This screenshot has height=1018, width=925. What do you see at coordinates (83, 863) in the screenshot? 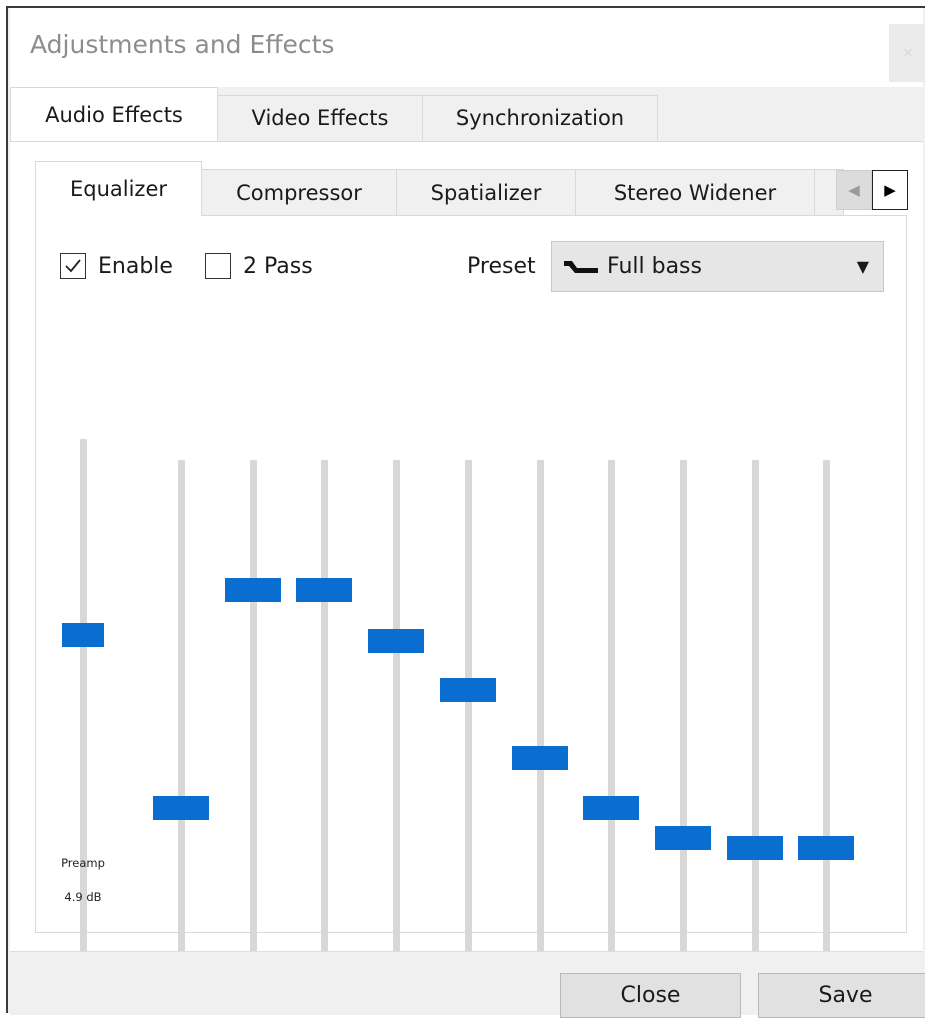
I see `preamp-label: Preamp` at bounding box center [83, 863].